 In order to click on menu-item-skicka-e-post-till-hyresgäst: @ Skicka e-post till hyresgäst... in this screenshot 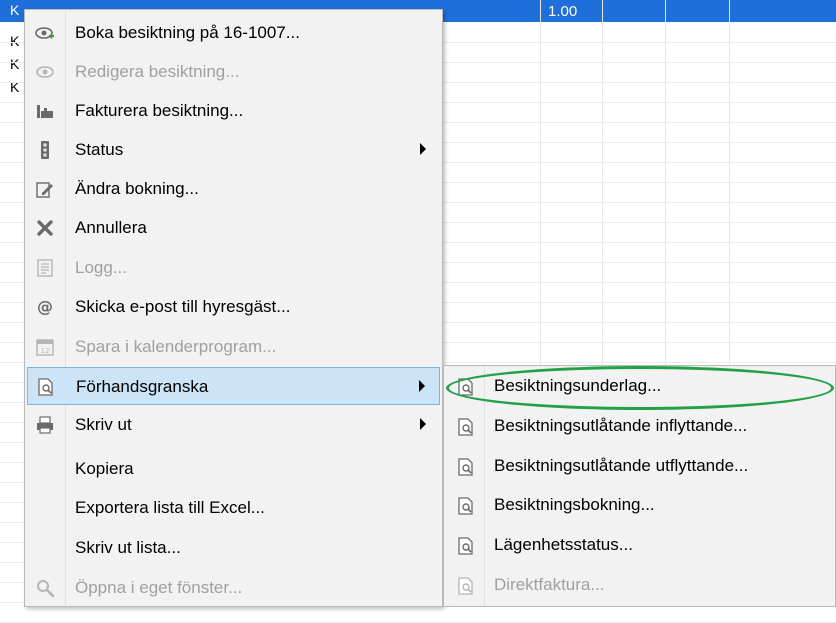, I will do `click(233, 307)`.